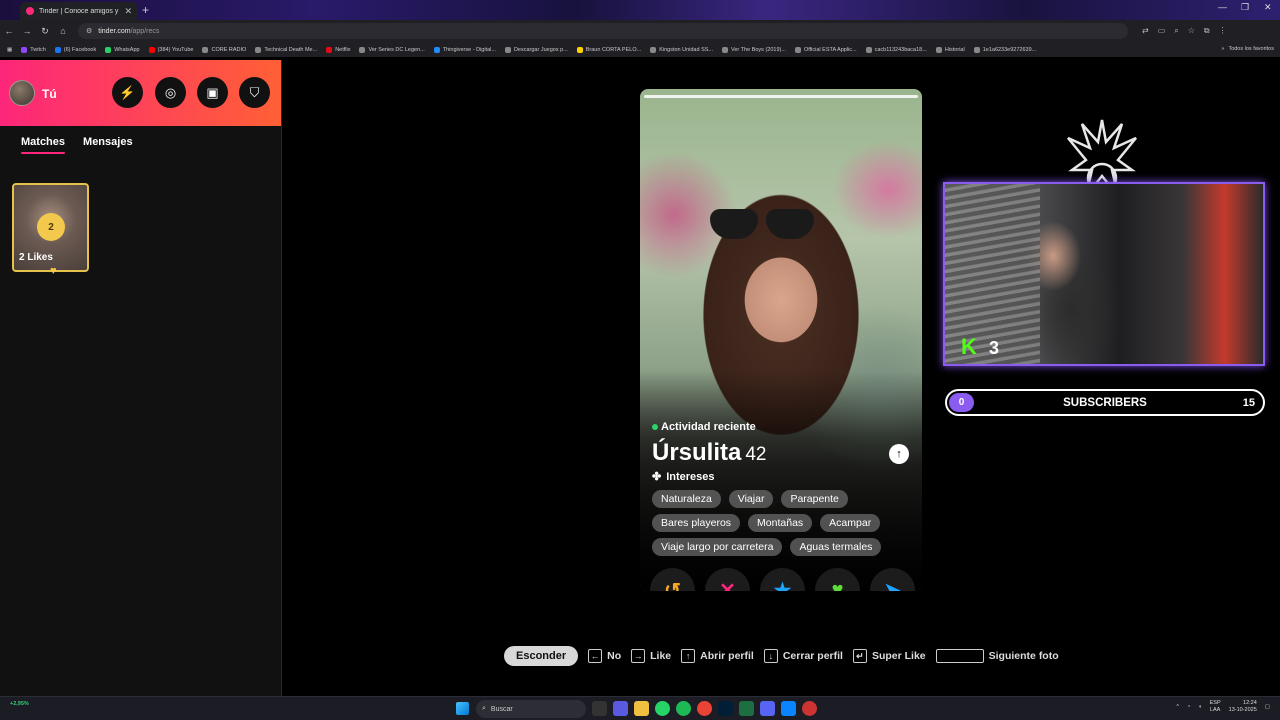  I want to click on reload-icon: ↻, so click(45, 31).